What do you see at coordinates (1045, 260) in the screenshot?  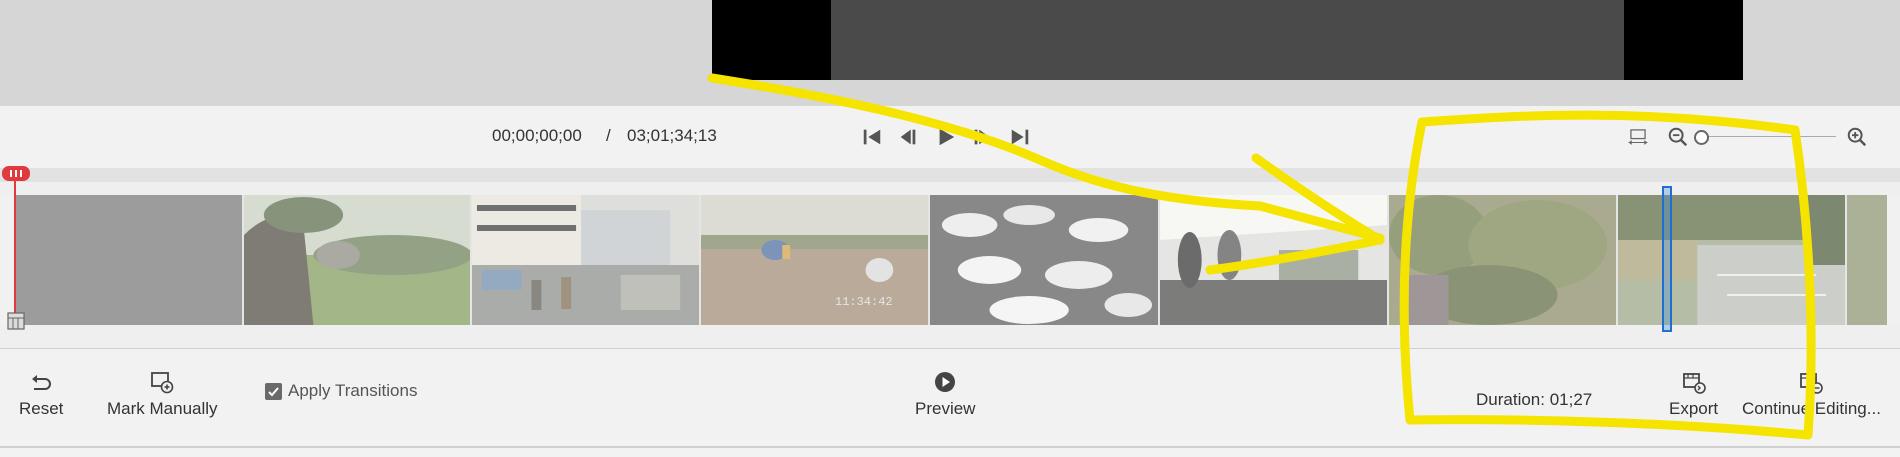 I see `thumbnail-swans` at bounding box center [1045, 260].